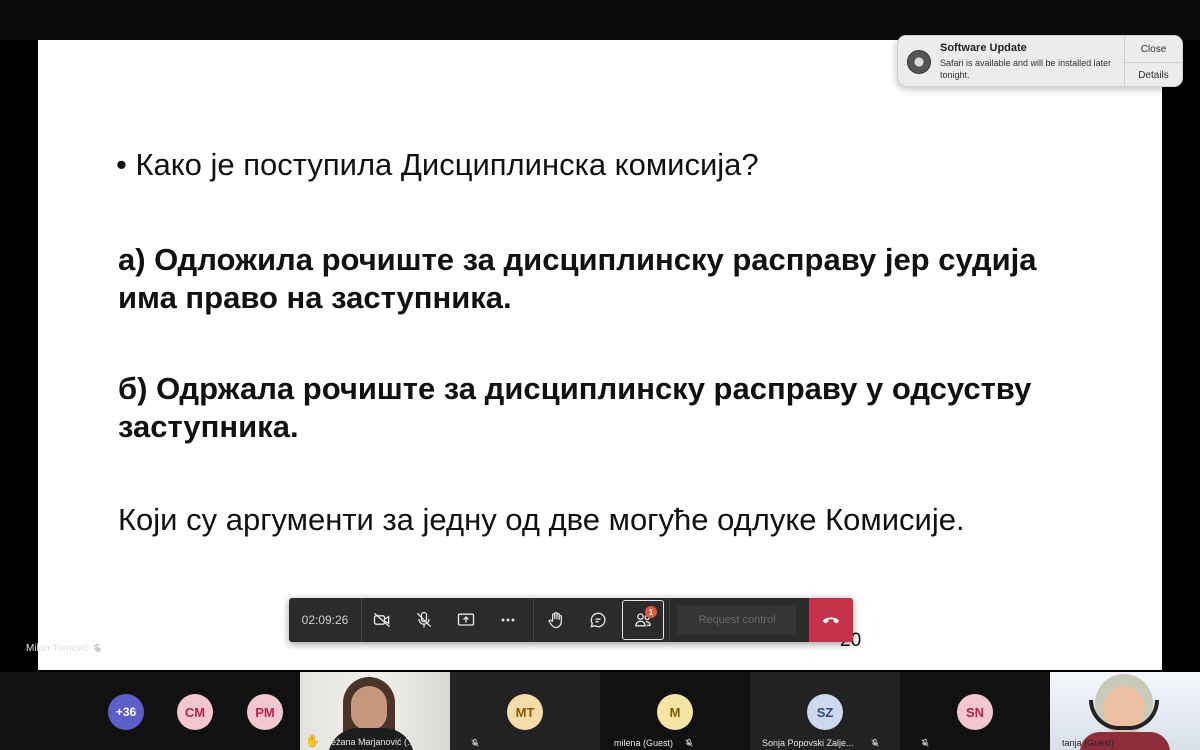 The height and width of the screenshot is (750, 1200). I want to click on participant-tile-milena: M milena (Guest), so click(675, 711).